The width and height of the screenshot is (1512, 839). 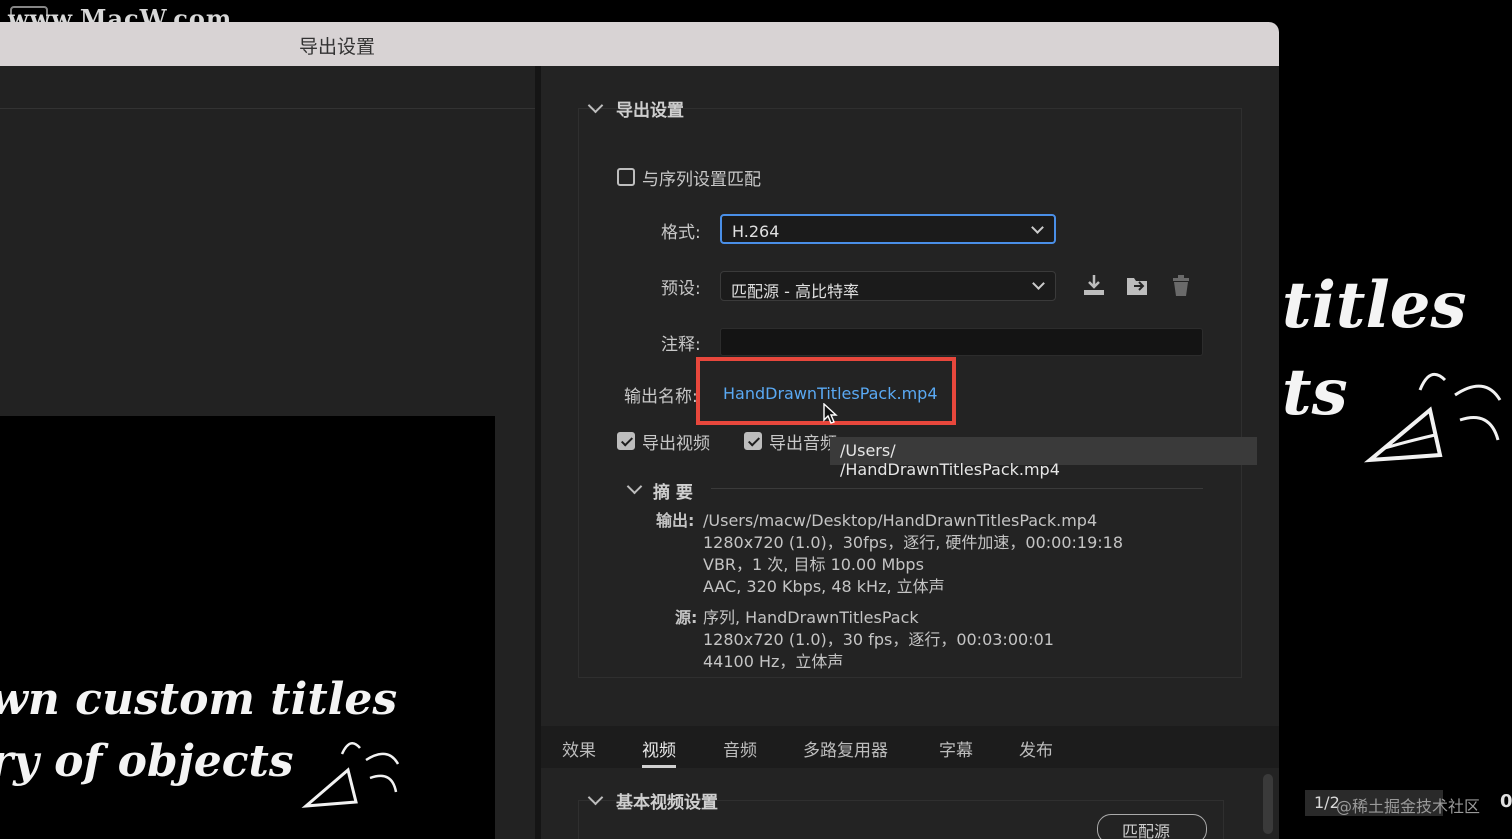 What do you see at coordinates (756, 231) in the screenshot?
I see `format-value: H.264` at bounding box center [756, 231].